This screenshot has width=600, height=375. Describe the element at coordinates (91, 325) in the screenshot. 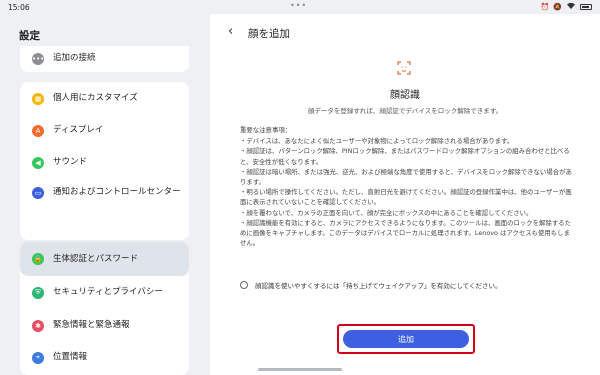

I see `sidebar-item-label: 緊急情報と緊急通報` at that location.